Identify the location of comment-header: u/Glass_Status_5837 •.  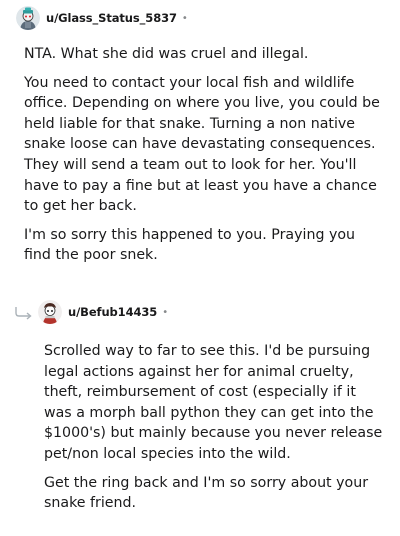
(102, 18).